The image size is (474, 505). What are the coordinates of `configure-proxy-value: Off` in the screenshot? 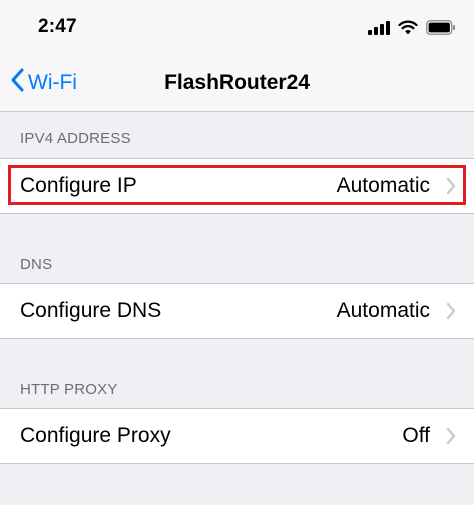 It's located at (416, 435).